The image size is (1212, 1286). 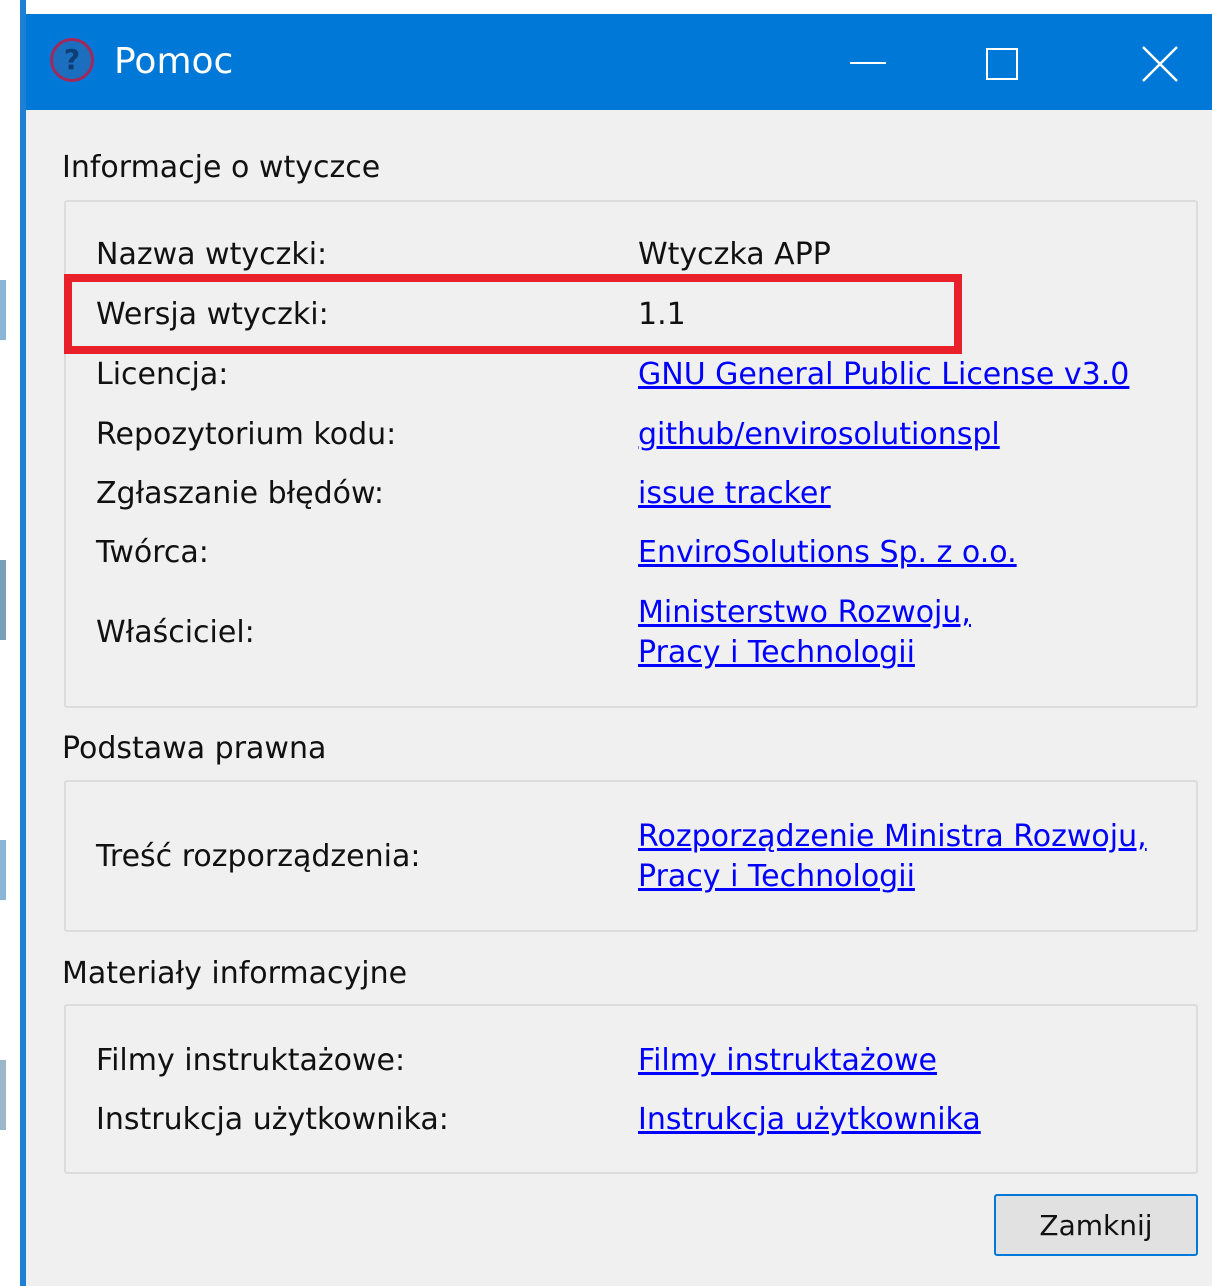 What do you see at coordinates (212, 254) in the screenshot?
I see `plugin-name-label: Nazwa wtyczki:` at bounding box center [212, 254].